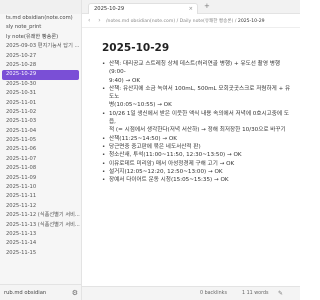 The height and width of the screenshot is (300, 320). I want to click on list-item: 장예서 다이어트 운동 시청(15:05~15:35) → OK, so click(197, 180).